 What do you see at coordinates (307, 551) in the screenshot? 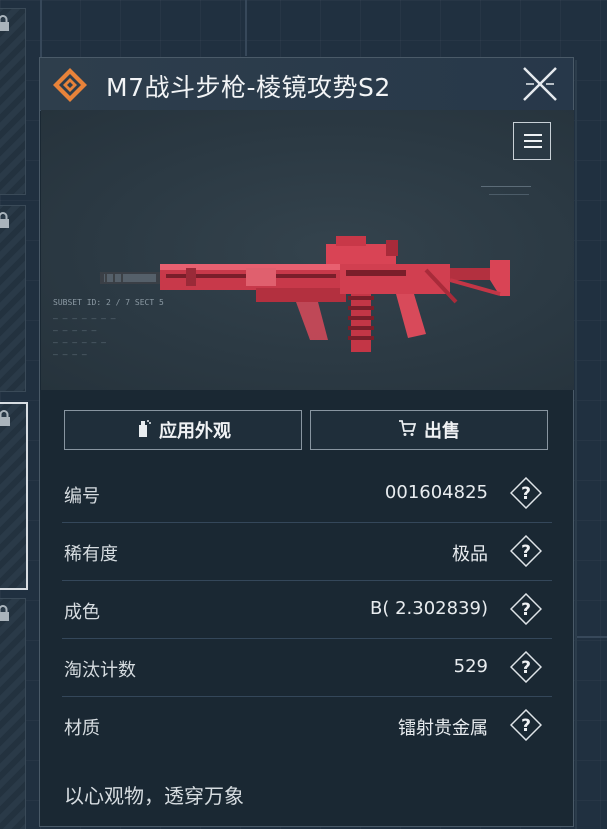
I see `detail-row-rarity: 稀有度 极品 ?` at bounding box center [307, 551].